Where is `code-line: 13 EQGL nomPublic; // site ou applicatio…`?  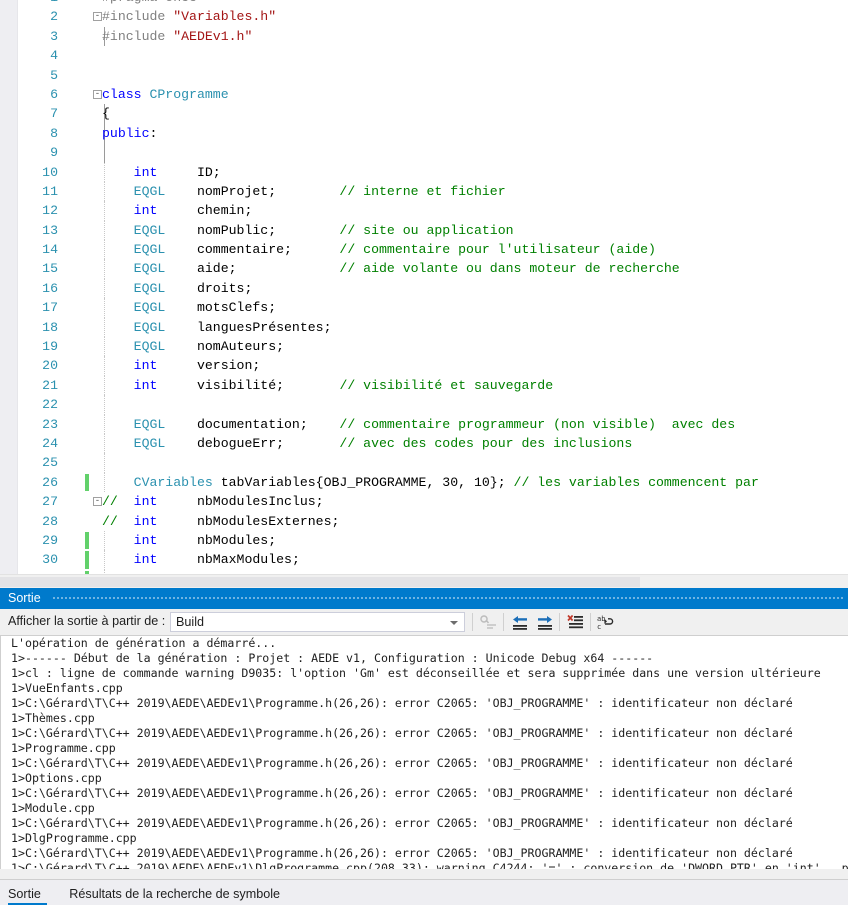 code-line: 13 EQGL nomPublic; // site ou applicatio… is located at coordinates (424, 230).